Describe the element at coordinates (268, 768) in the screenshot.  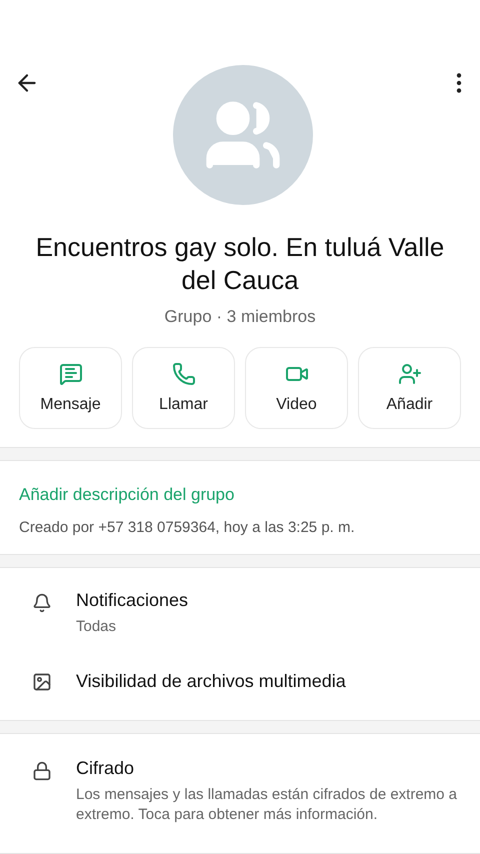
I see `encryption-title: Cifrado` at that location.